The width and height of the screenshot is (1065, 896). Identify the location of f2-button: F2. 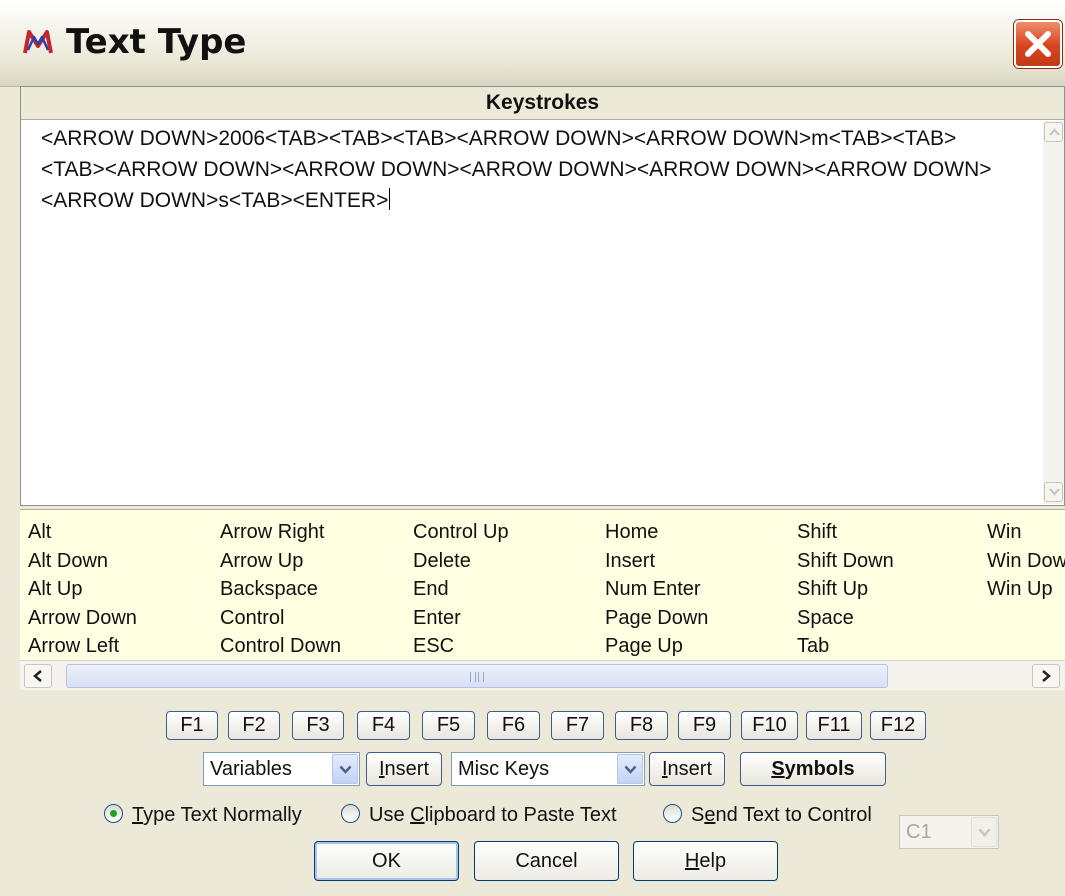
(254, 725).